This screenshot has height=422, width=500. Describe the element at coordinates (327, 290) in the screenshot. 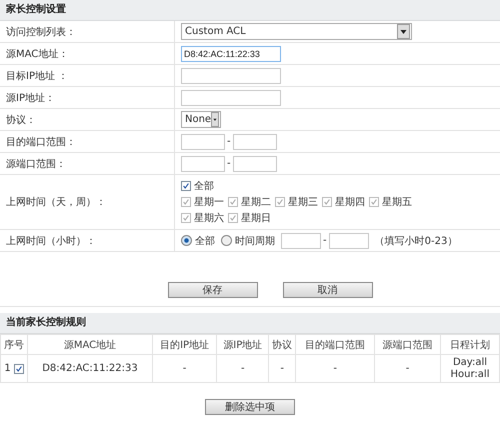

I see `cancel-button: 取消` at that location.